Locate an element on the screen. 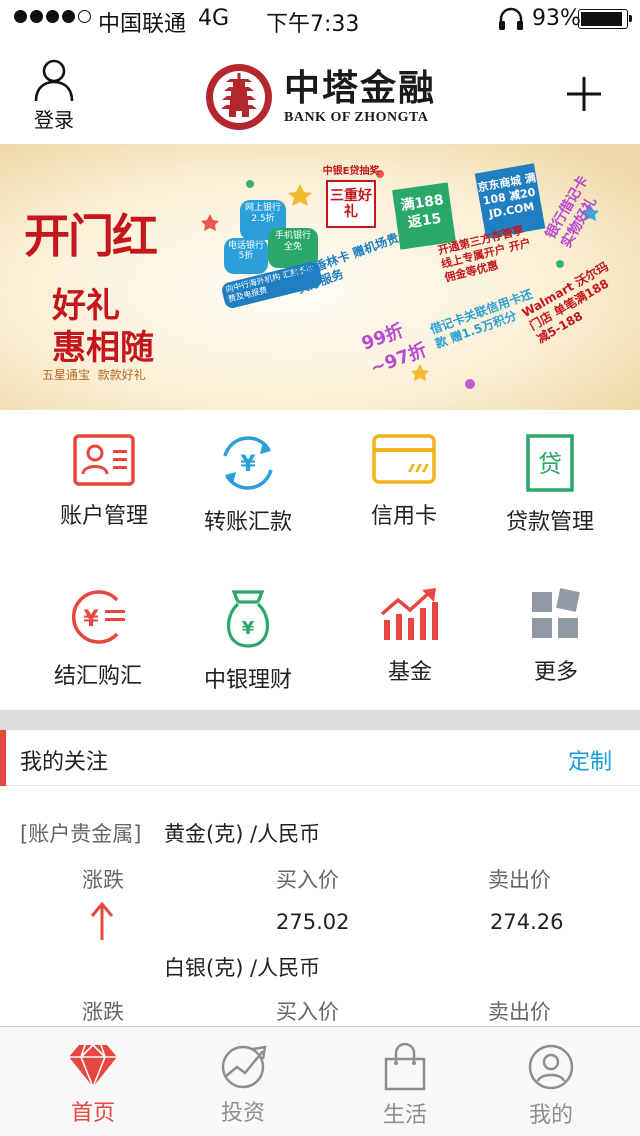 The width and height of the screenshot is (640, 1136). grid-item-wealth: ¥ 中银理财 is located at coordinates (248, 639).